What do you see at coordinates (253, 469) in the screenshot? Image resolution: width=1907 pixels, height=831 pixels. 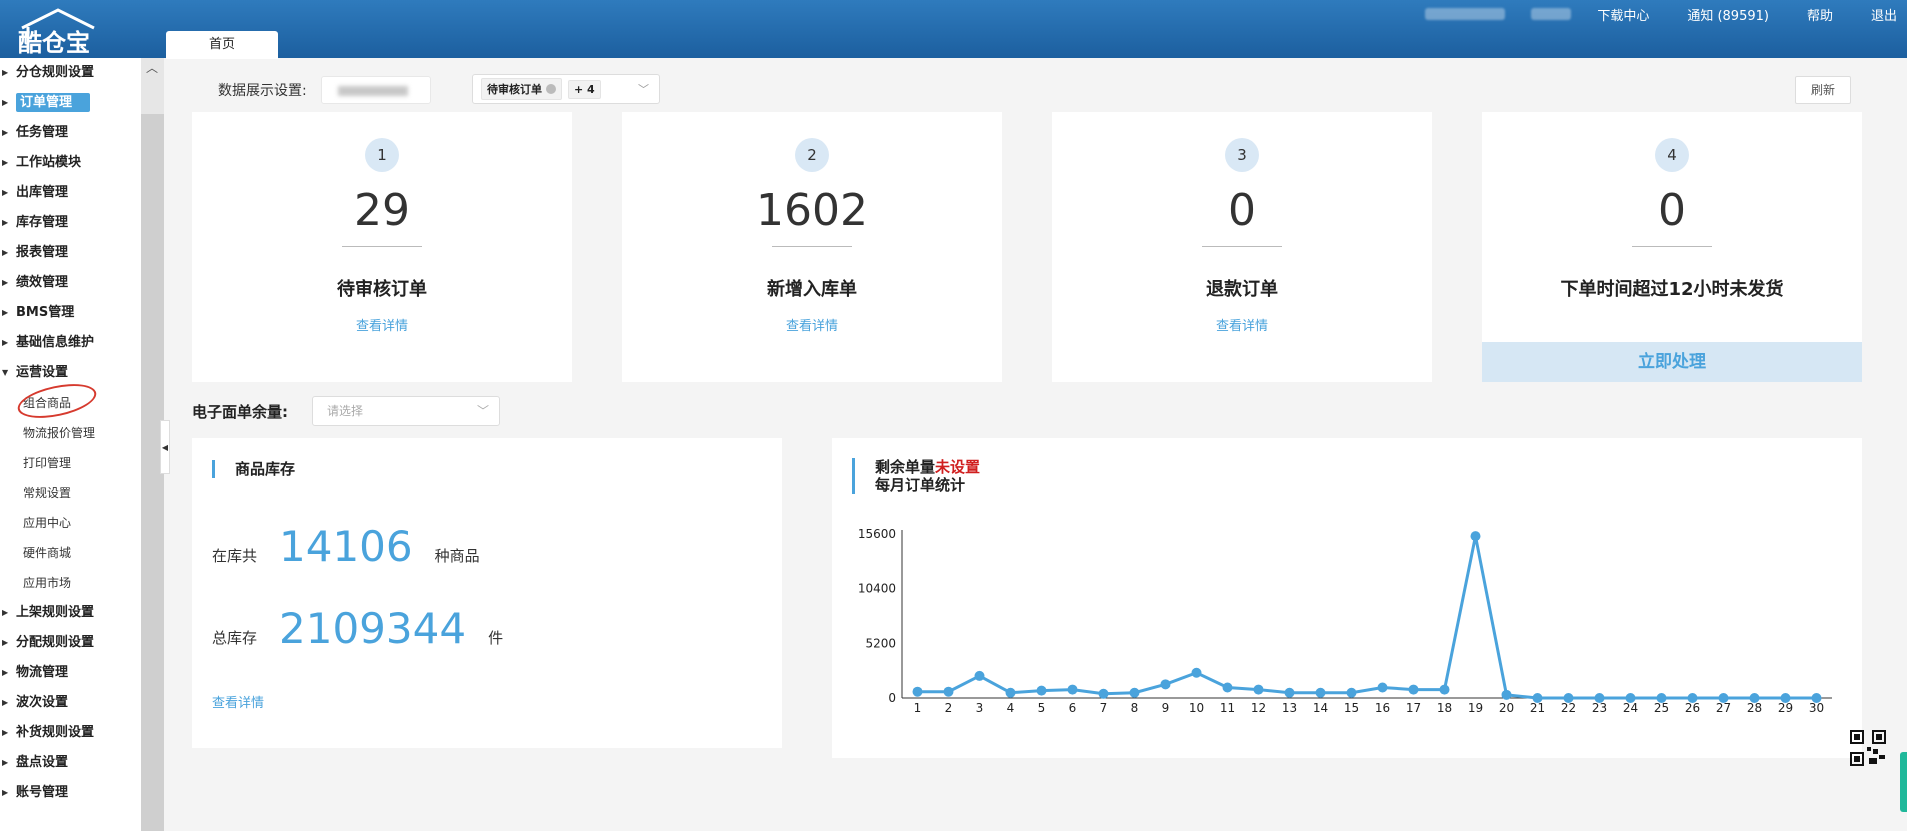 I see `inventory-title: 商品库存` at bounding box center [253, 469].